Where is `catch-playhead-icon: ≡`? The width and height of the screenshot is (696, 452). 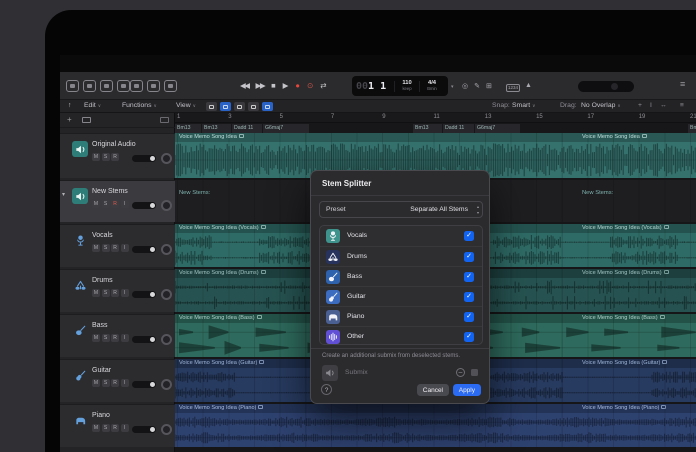
catch-playhead-icon: ≡ is located at coordinates (682, 105).